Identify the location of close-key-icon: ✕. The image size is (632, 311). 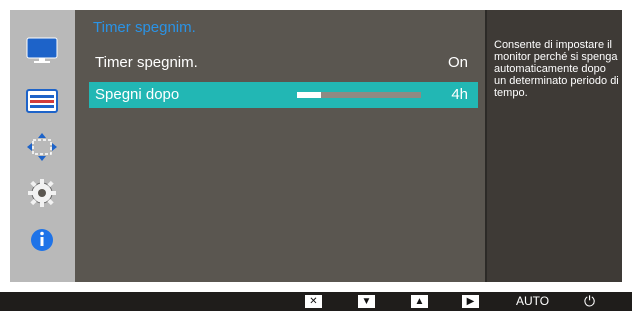
(313, 301).